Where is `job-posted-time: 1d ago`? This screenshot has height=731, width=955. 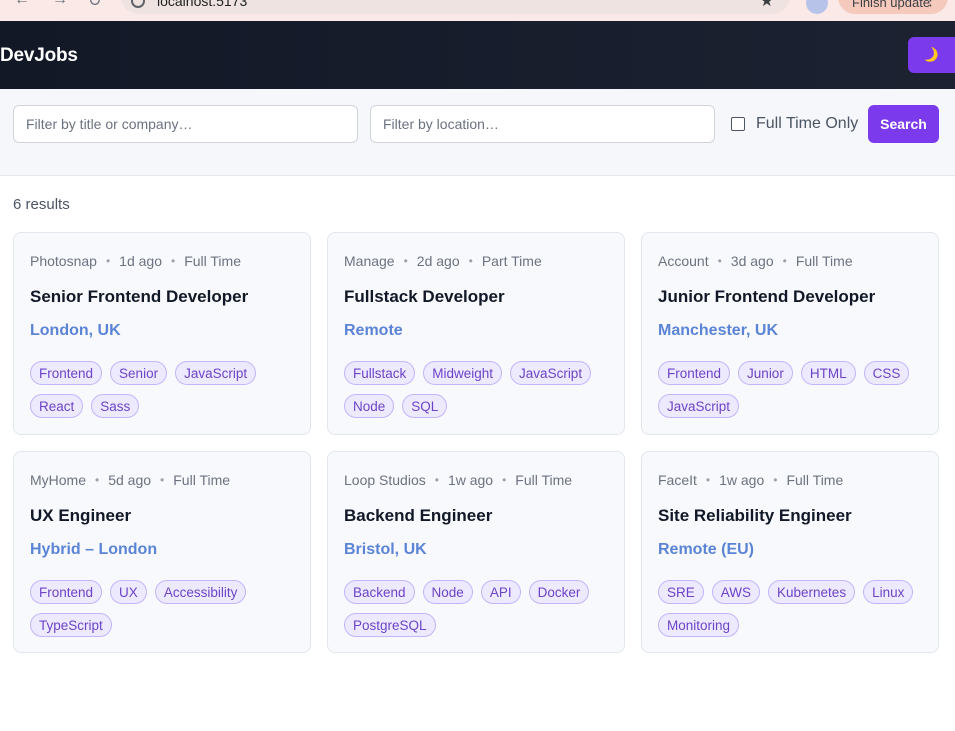
job-posted-time: 1d ago is located at coordinates (140, 261).